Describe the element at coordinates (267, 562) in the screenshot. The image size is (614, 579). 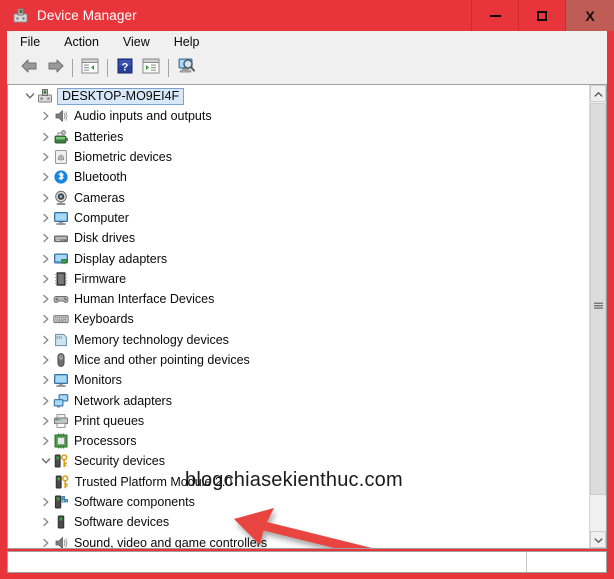
I see `status-bar-main` at that location.